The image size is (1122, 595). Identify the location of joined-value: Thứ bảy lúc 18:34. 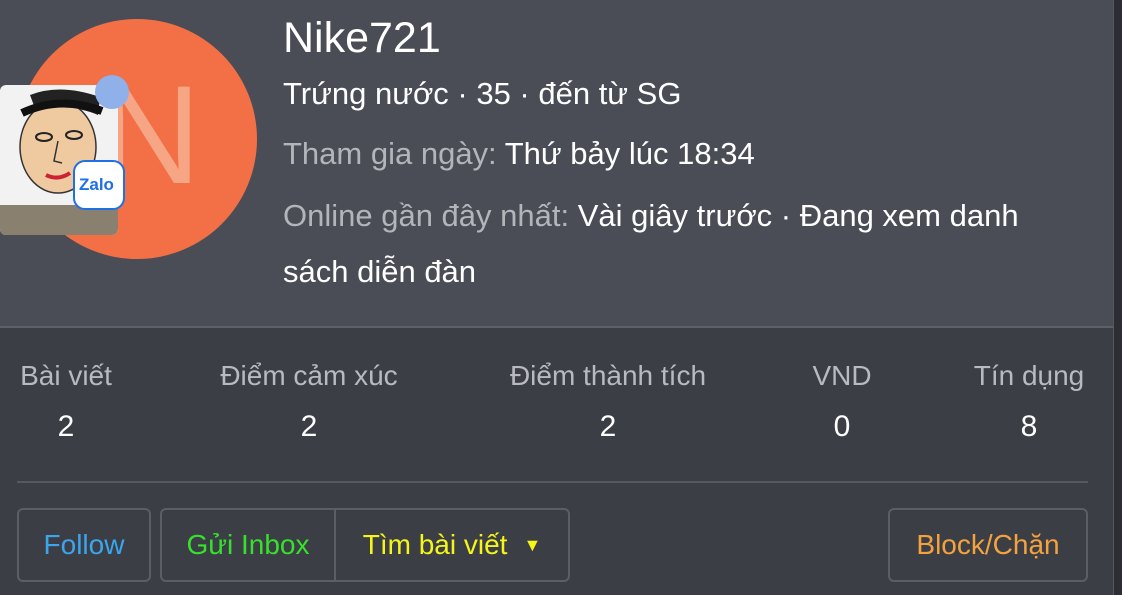
(629, 153).